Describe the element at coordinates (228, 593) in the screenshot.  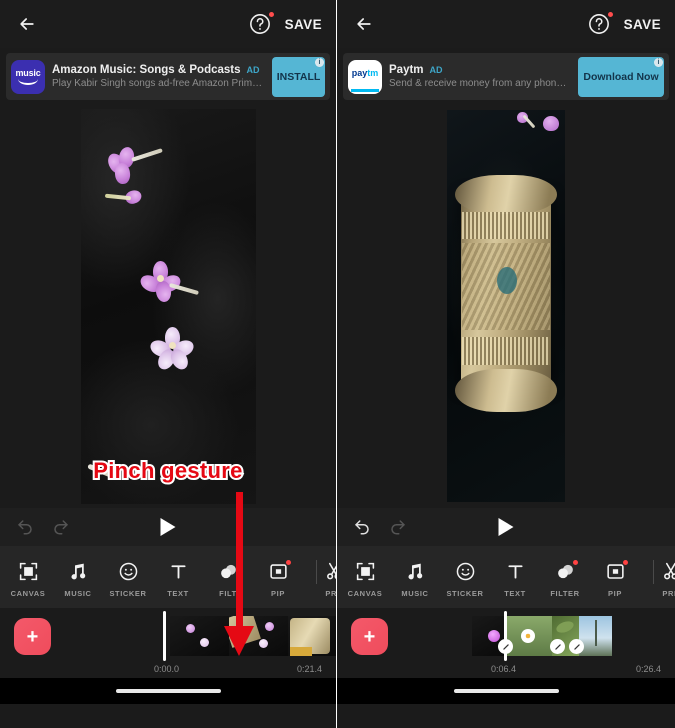
I see `tool-label: FILT` at that location.